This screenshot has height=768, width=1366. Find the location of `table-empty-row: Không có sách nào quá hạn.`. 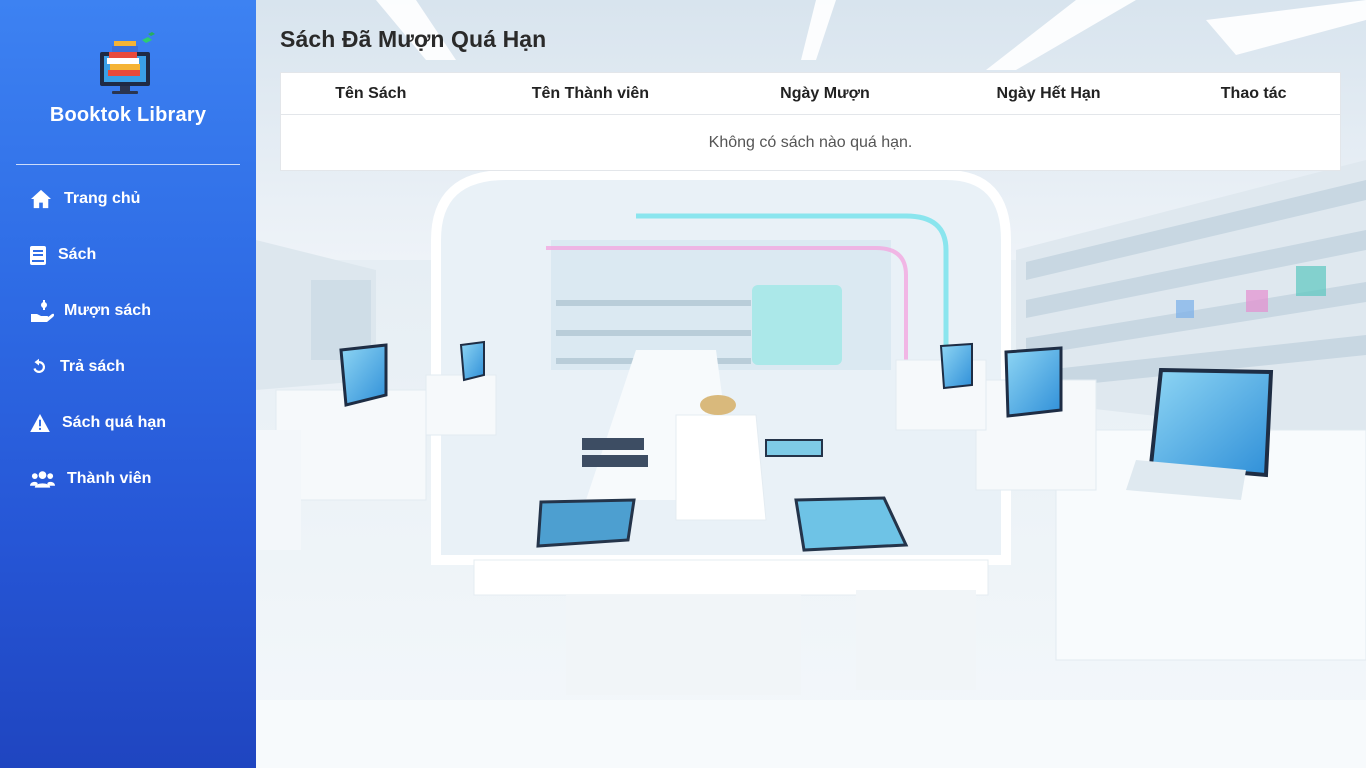

table-empty-row: Không có sách nào quá hạn. is located at coordinates (810, 143).